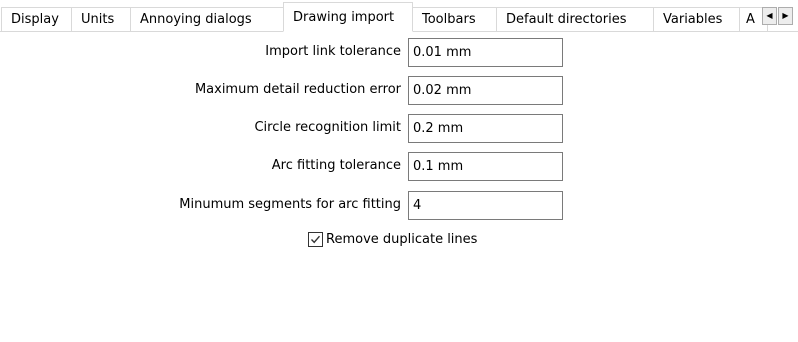 This screenshot has width=798, height=342. I want to click on tab-scroll-right-button: ▶, so click(785, 16).